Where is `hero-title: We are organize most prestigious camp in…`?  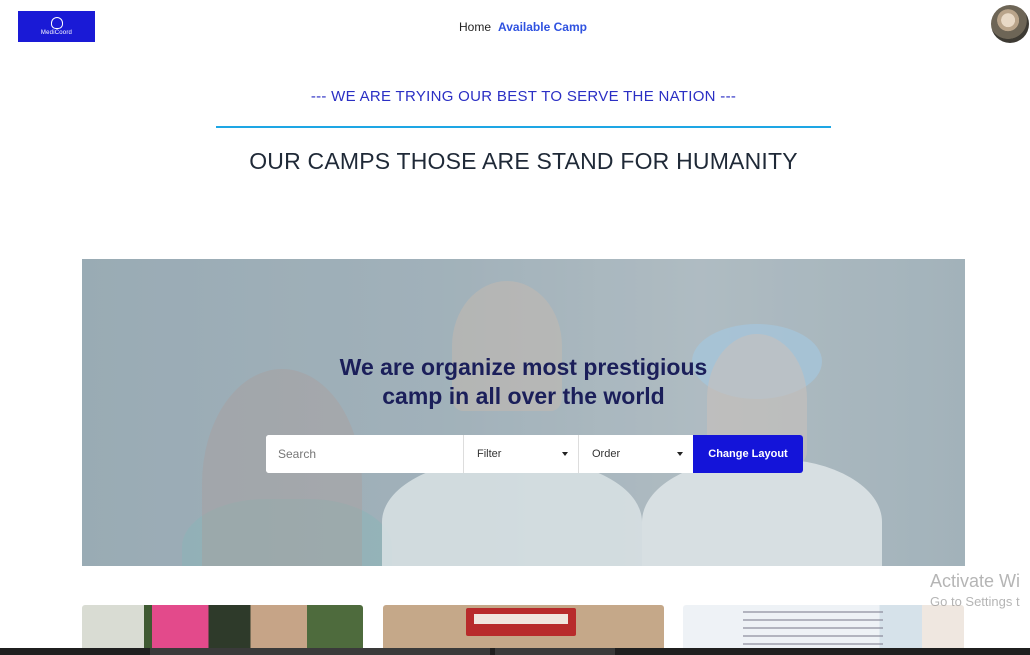
hero-title: We are organize most prestigious camp in… is located at coordinates (523, 382).